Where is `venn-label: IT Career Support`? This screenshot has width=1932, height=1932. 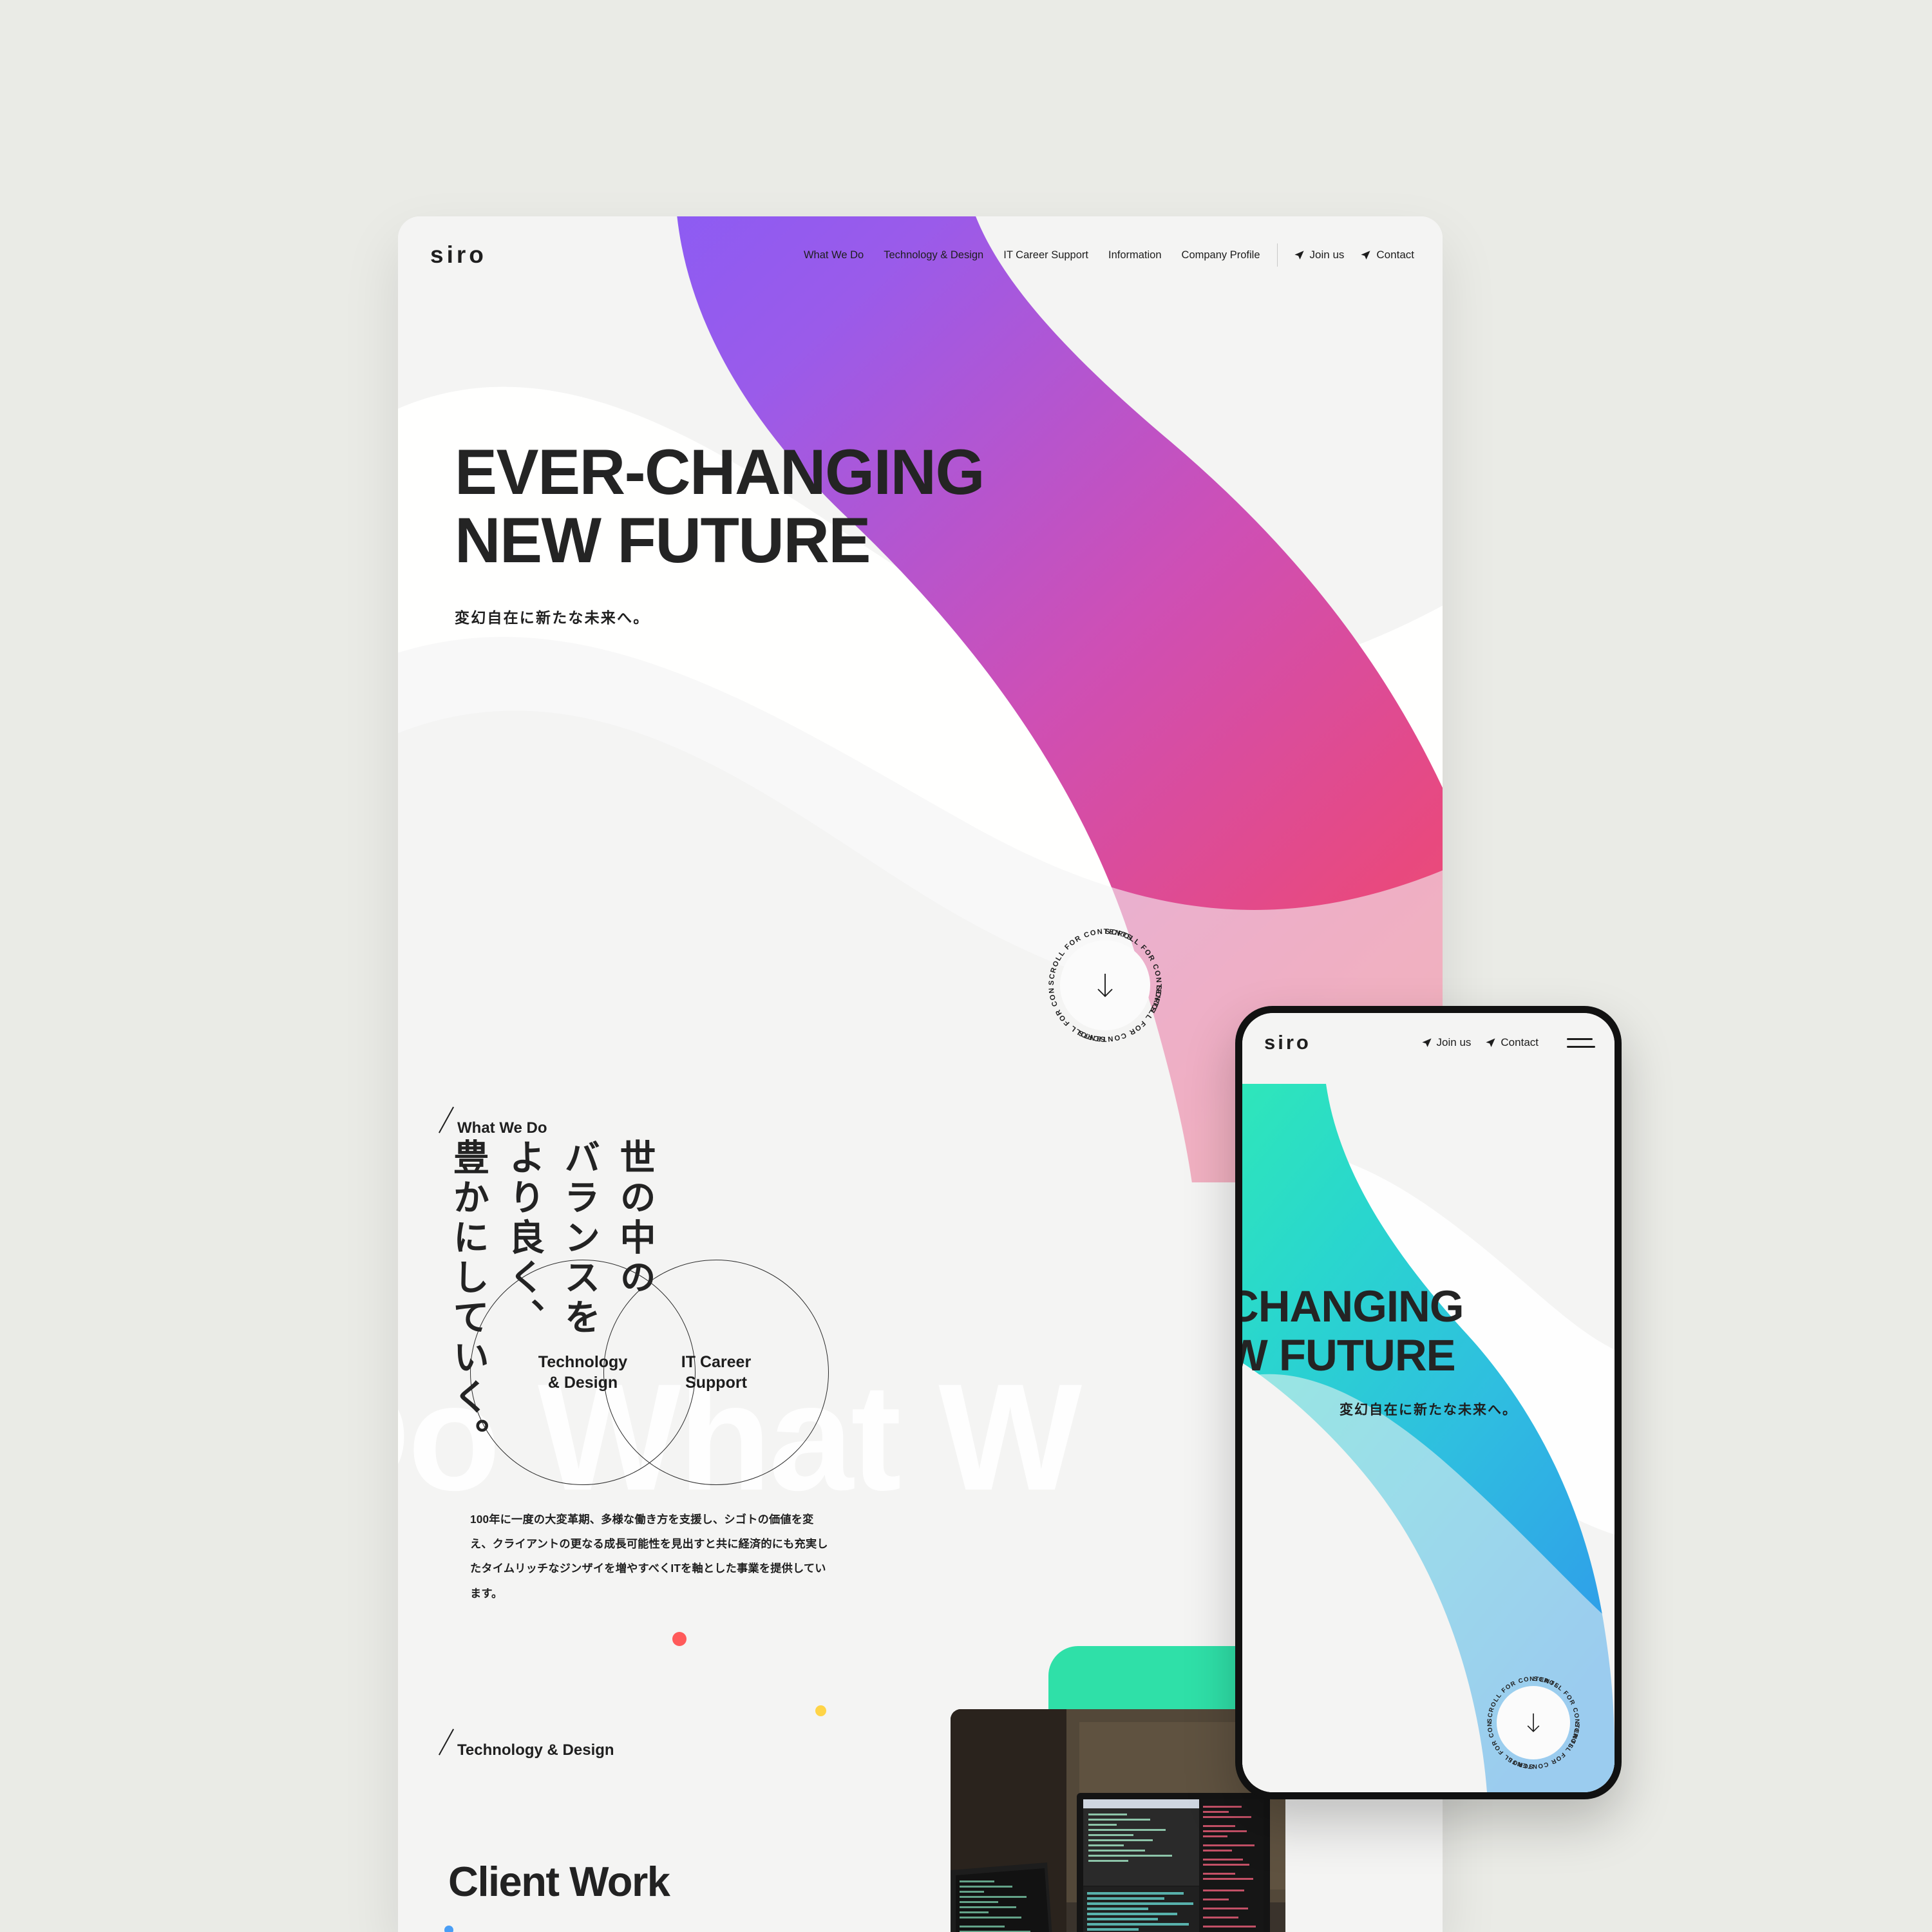
venn-label: IT Career Support is located at coordinates (716, 1372).